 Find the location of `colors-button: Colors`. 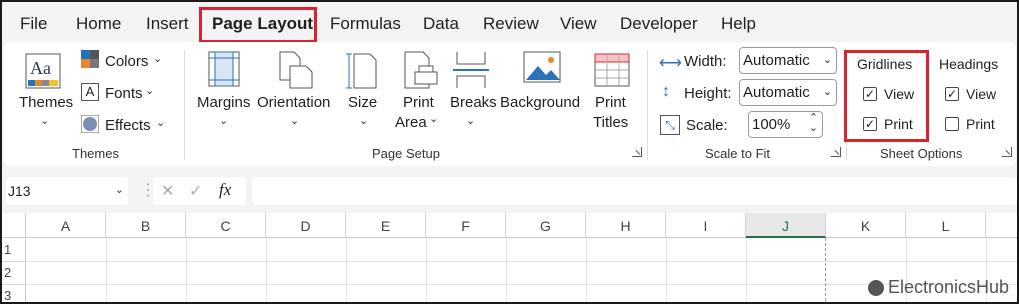

colors-button: Colors is located at coordinates (126, 61).